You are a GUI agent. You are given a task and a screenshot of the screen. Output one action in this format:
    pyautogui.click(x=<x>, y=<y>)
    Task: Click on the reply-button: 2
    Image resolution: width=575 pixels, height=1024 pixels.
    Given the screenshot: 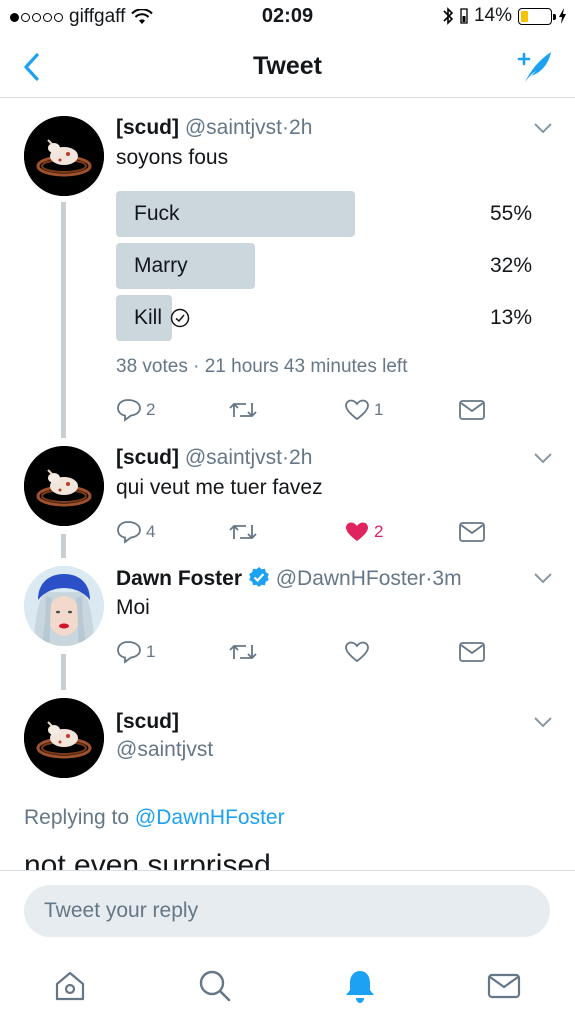 What is the action you would take?
    pyautogui.click(x=135, y=410)
    